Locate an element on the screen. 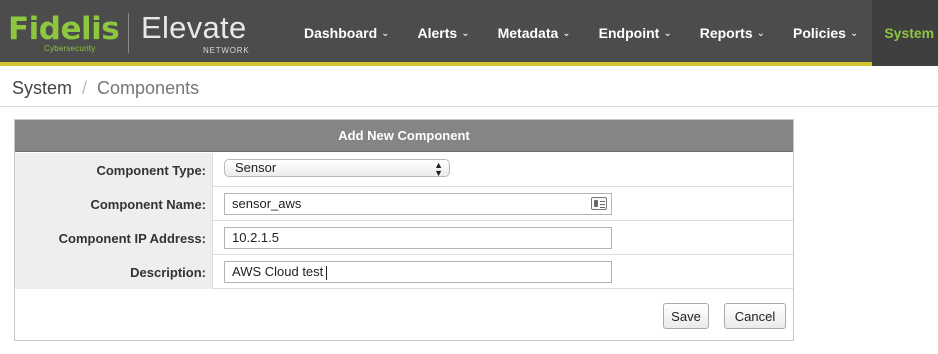 The width and height of the screenshot is (938, 354). nav-policies: Policies ⌄ is located at coordinates (825, 33).